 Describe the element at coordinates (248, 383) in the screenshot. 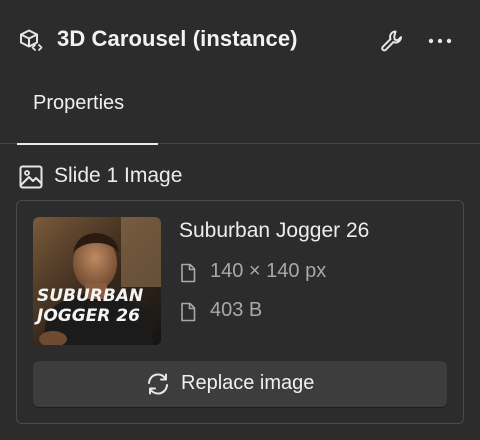

I see `replace-image-label: Replace image` at that location.